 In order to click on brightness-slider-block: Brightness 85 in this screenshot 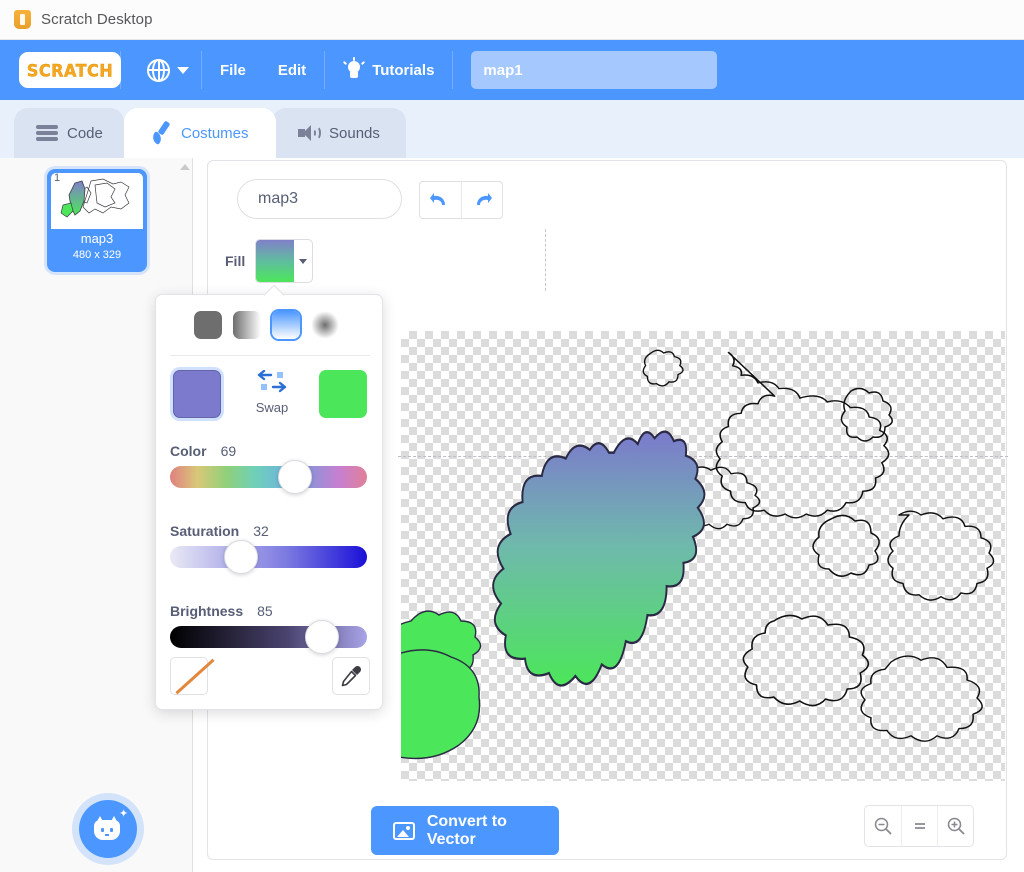, I will do `click(270, 628)`.